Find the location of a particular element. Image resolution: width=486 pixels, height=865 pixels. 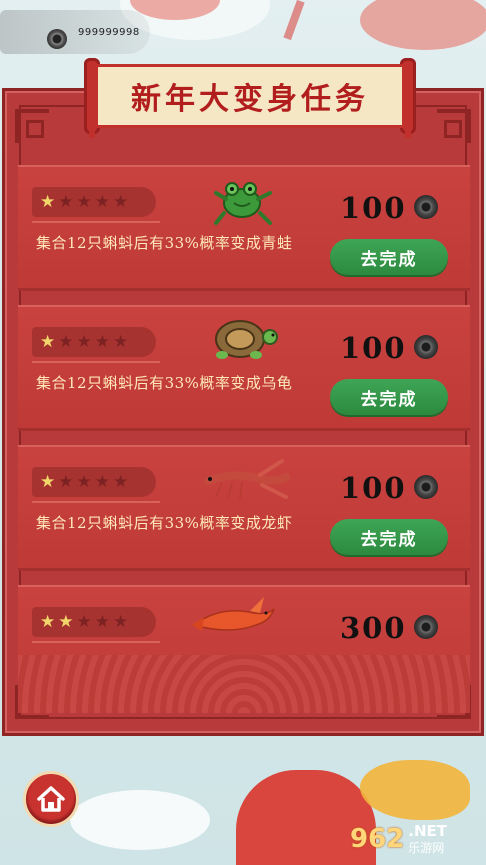

task-card: ★ ★ ★ ★ ★ 集合12只蝌蚪后有33%概率变成乌龟 100 去完成 is located at coordinates (244, 368).